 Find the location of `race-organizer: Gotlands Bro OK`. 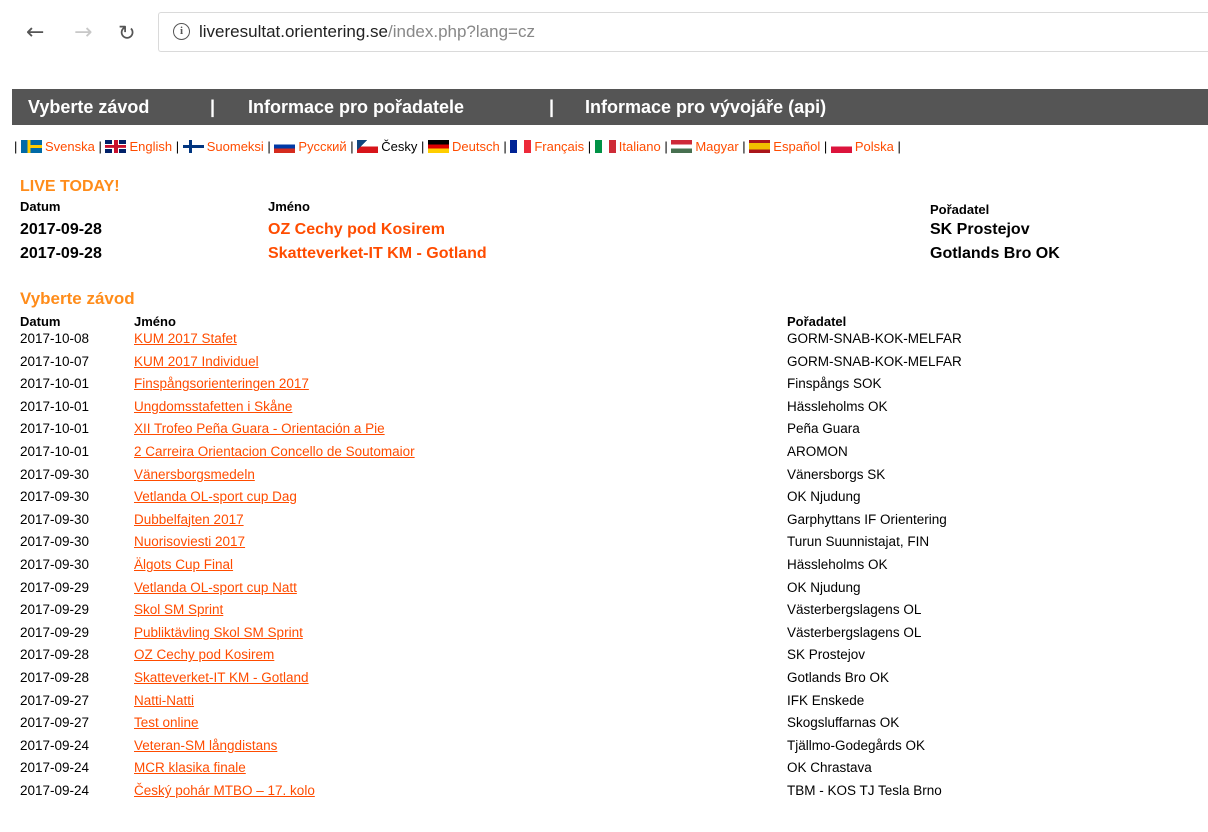

race-organizer: Gotlands Bro OK is located at coordinates (838, 677).